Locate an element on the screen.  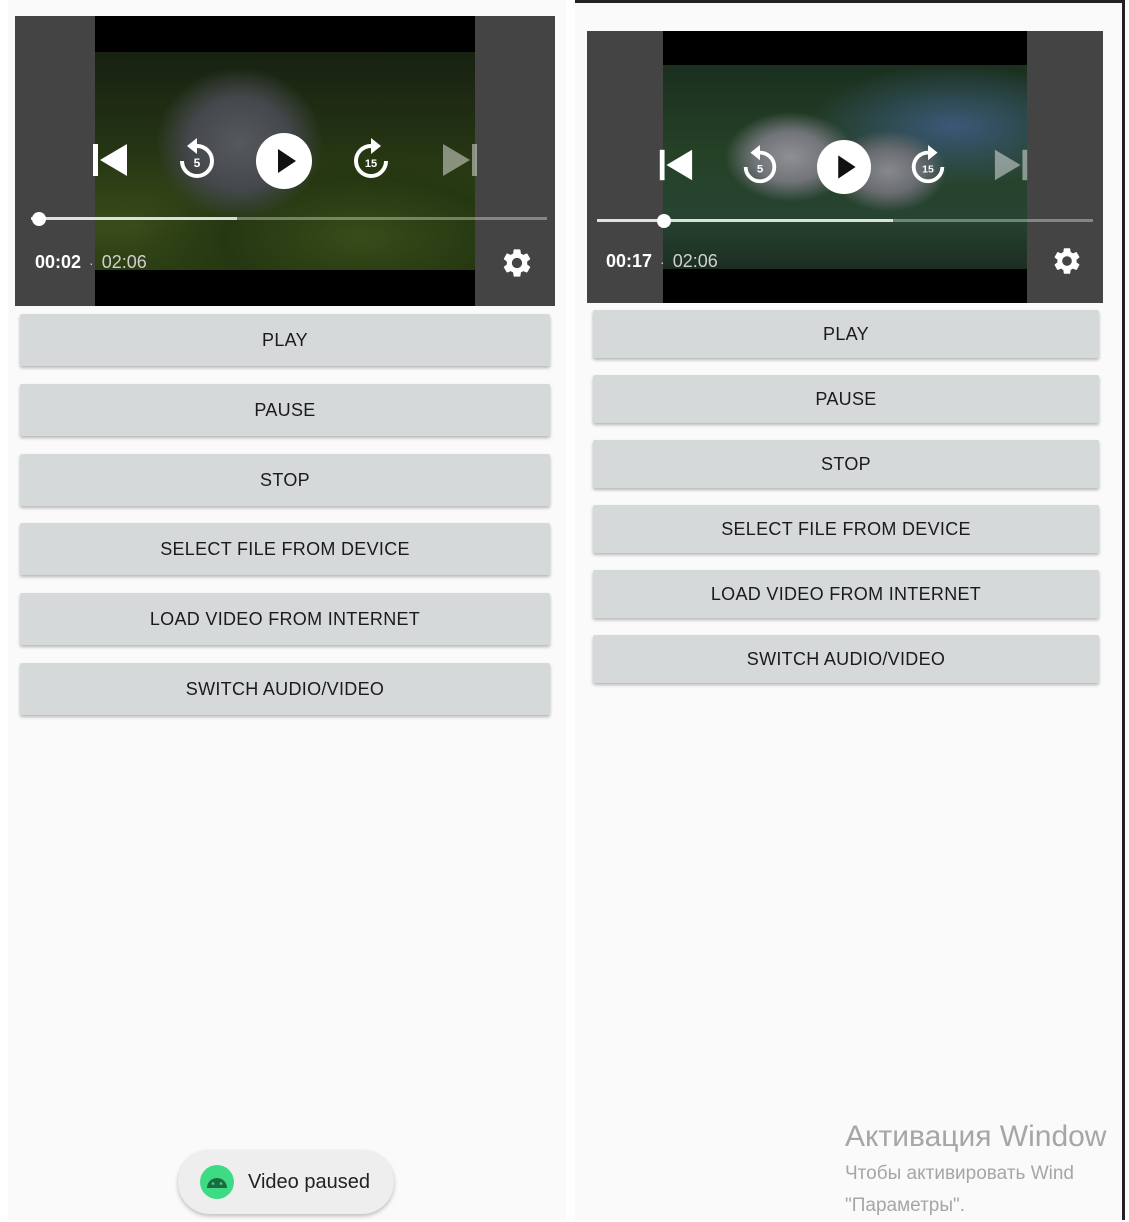
toast-message: Video paused is located at coordinates (286, 1182).